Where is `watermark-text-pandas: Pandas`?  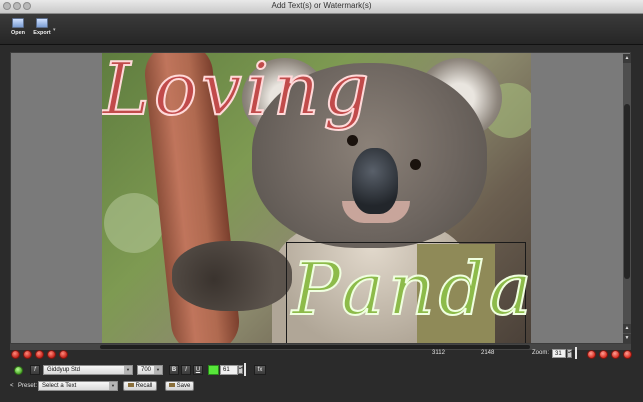 watermark-text-pandas: Pandas is located at coordinates (411, 289).